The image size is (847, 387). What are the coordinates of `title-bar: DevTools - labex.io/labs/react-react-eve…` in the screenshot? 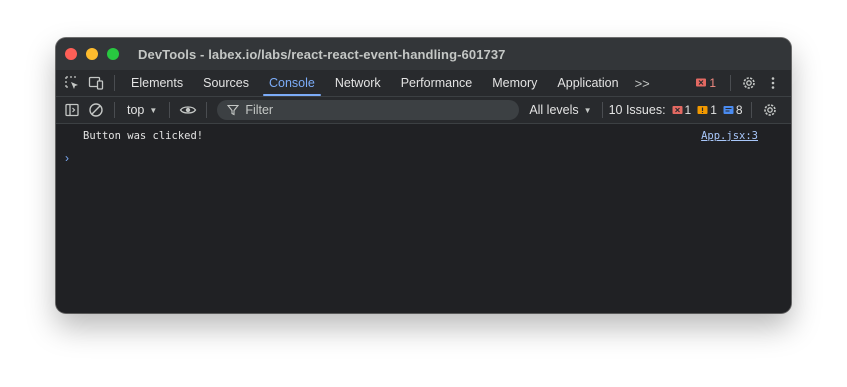 It's located at (423, 54).